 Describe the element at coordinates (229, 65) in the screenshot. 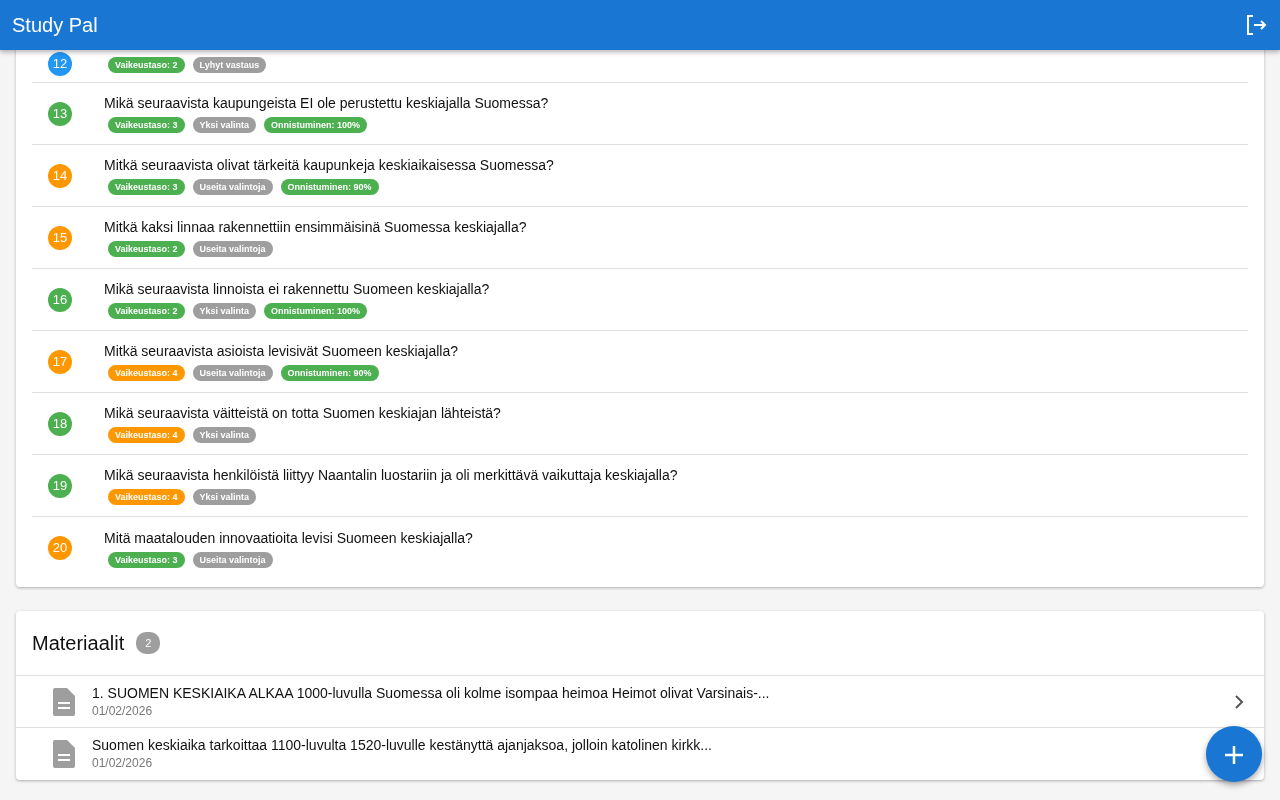

I see `tag: Lyhyt vastaus` at that location.